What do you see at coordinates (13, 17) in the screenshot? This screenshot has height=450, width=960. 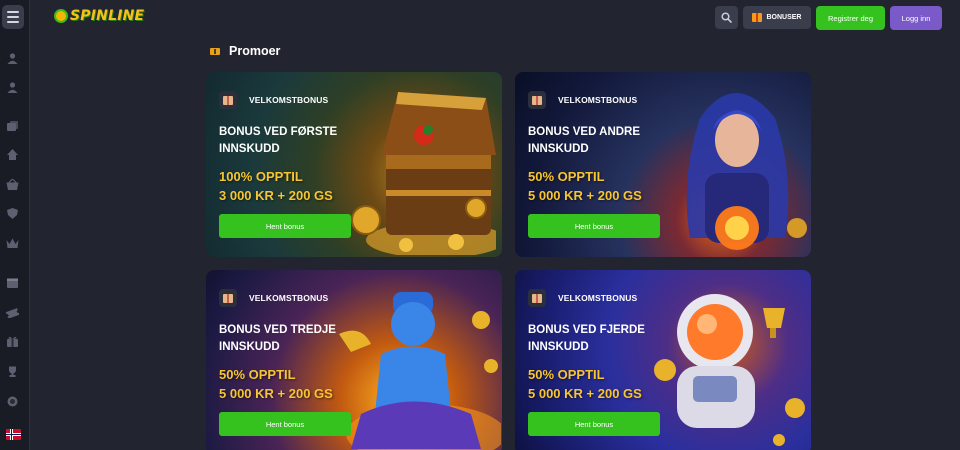 I see `hamburger-menu-button` at bounding box center [13, 17].